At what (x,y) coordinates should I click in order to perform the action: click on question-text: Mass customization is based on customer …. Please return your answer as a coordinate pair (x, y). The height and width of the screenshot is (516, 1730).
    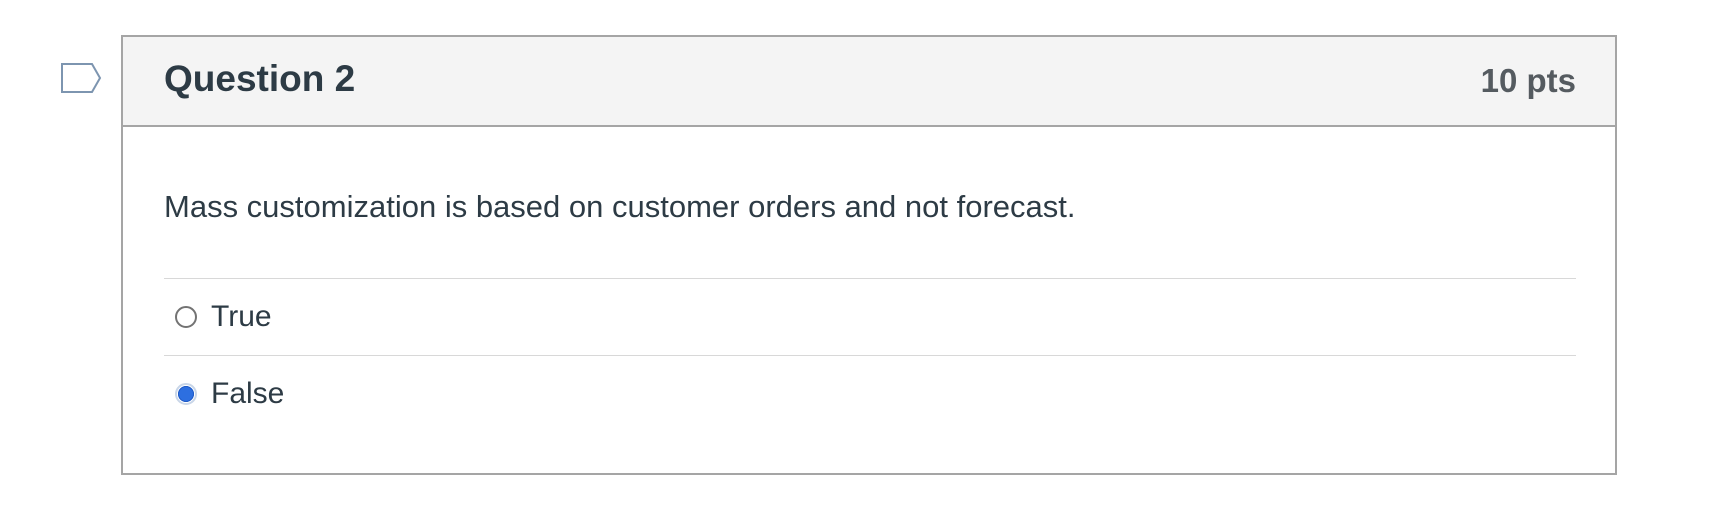
    Looking at the image, I should click on (620, 206).